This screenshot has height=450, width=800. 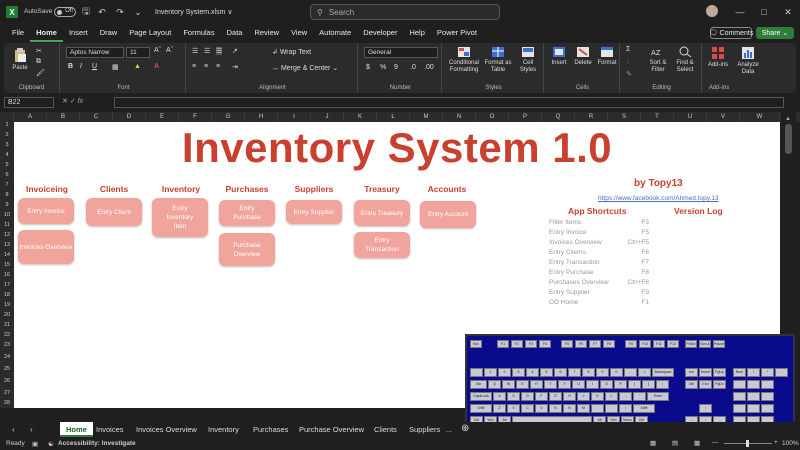 I want to click on indent-icon: ⇥, so click(x=235, y=67).